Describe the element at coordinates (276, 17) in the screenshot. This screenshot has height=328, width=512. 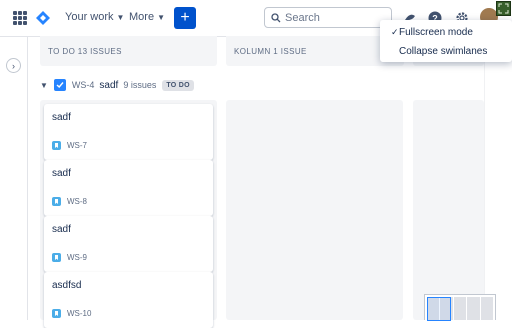
I see `search-icon` at that location.